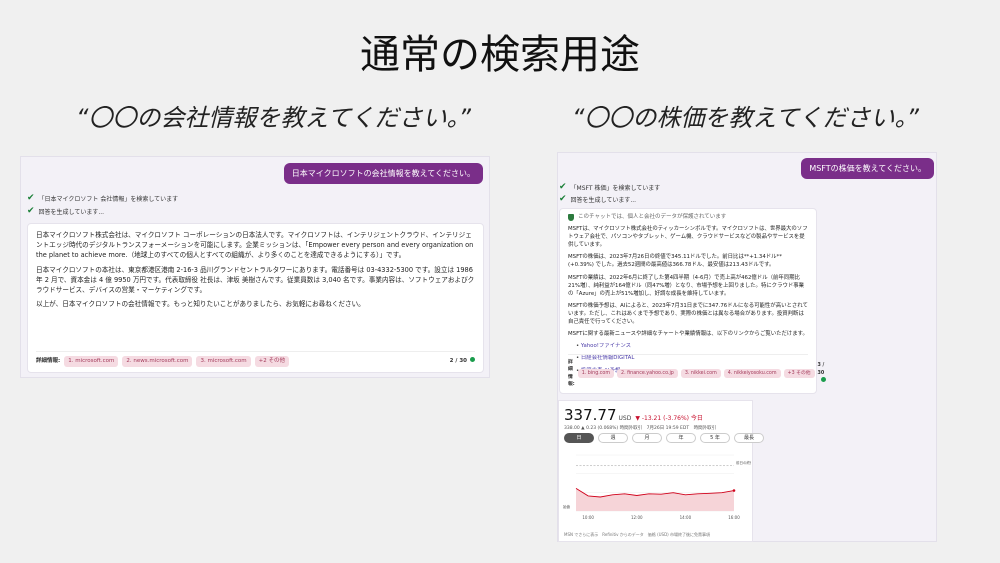 Image resolution: width=1000 pixels, height=563 pixels. What do you see at coordinates (588, 517) in the screenshot?
I see `x-tick-label: 10:00` at bounding box center [588, 517].